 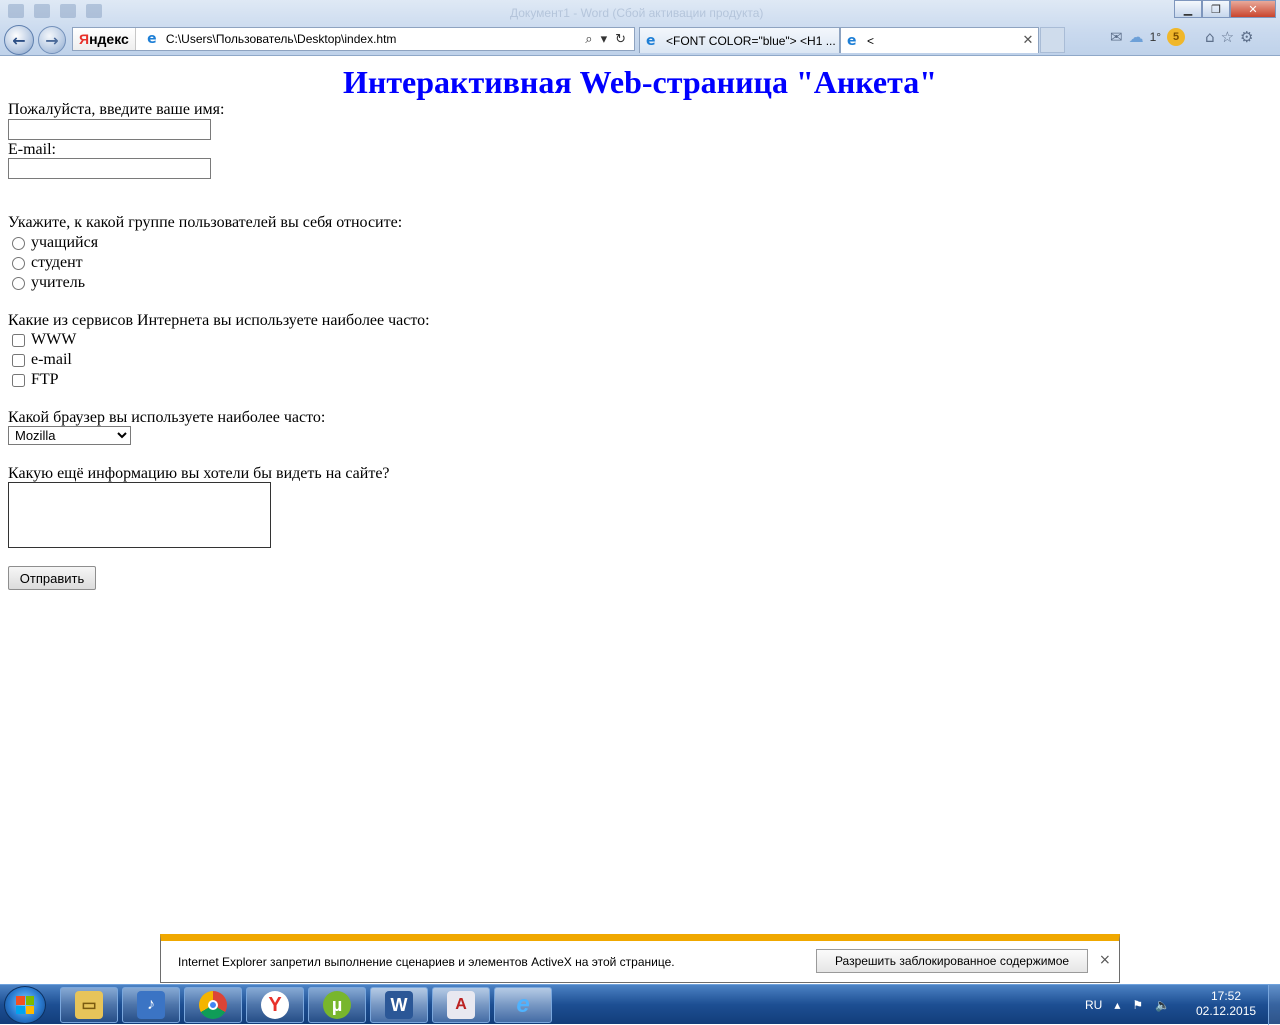 I want to click on clock-time: 17:52, so click(x=1226, y=996).